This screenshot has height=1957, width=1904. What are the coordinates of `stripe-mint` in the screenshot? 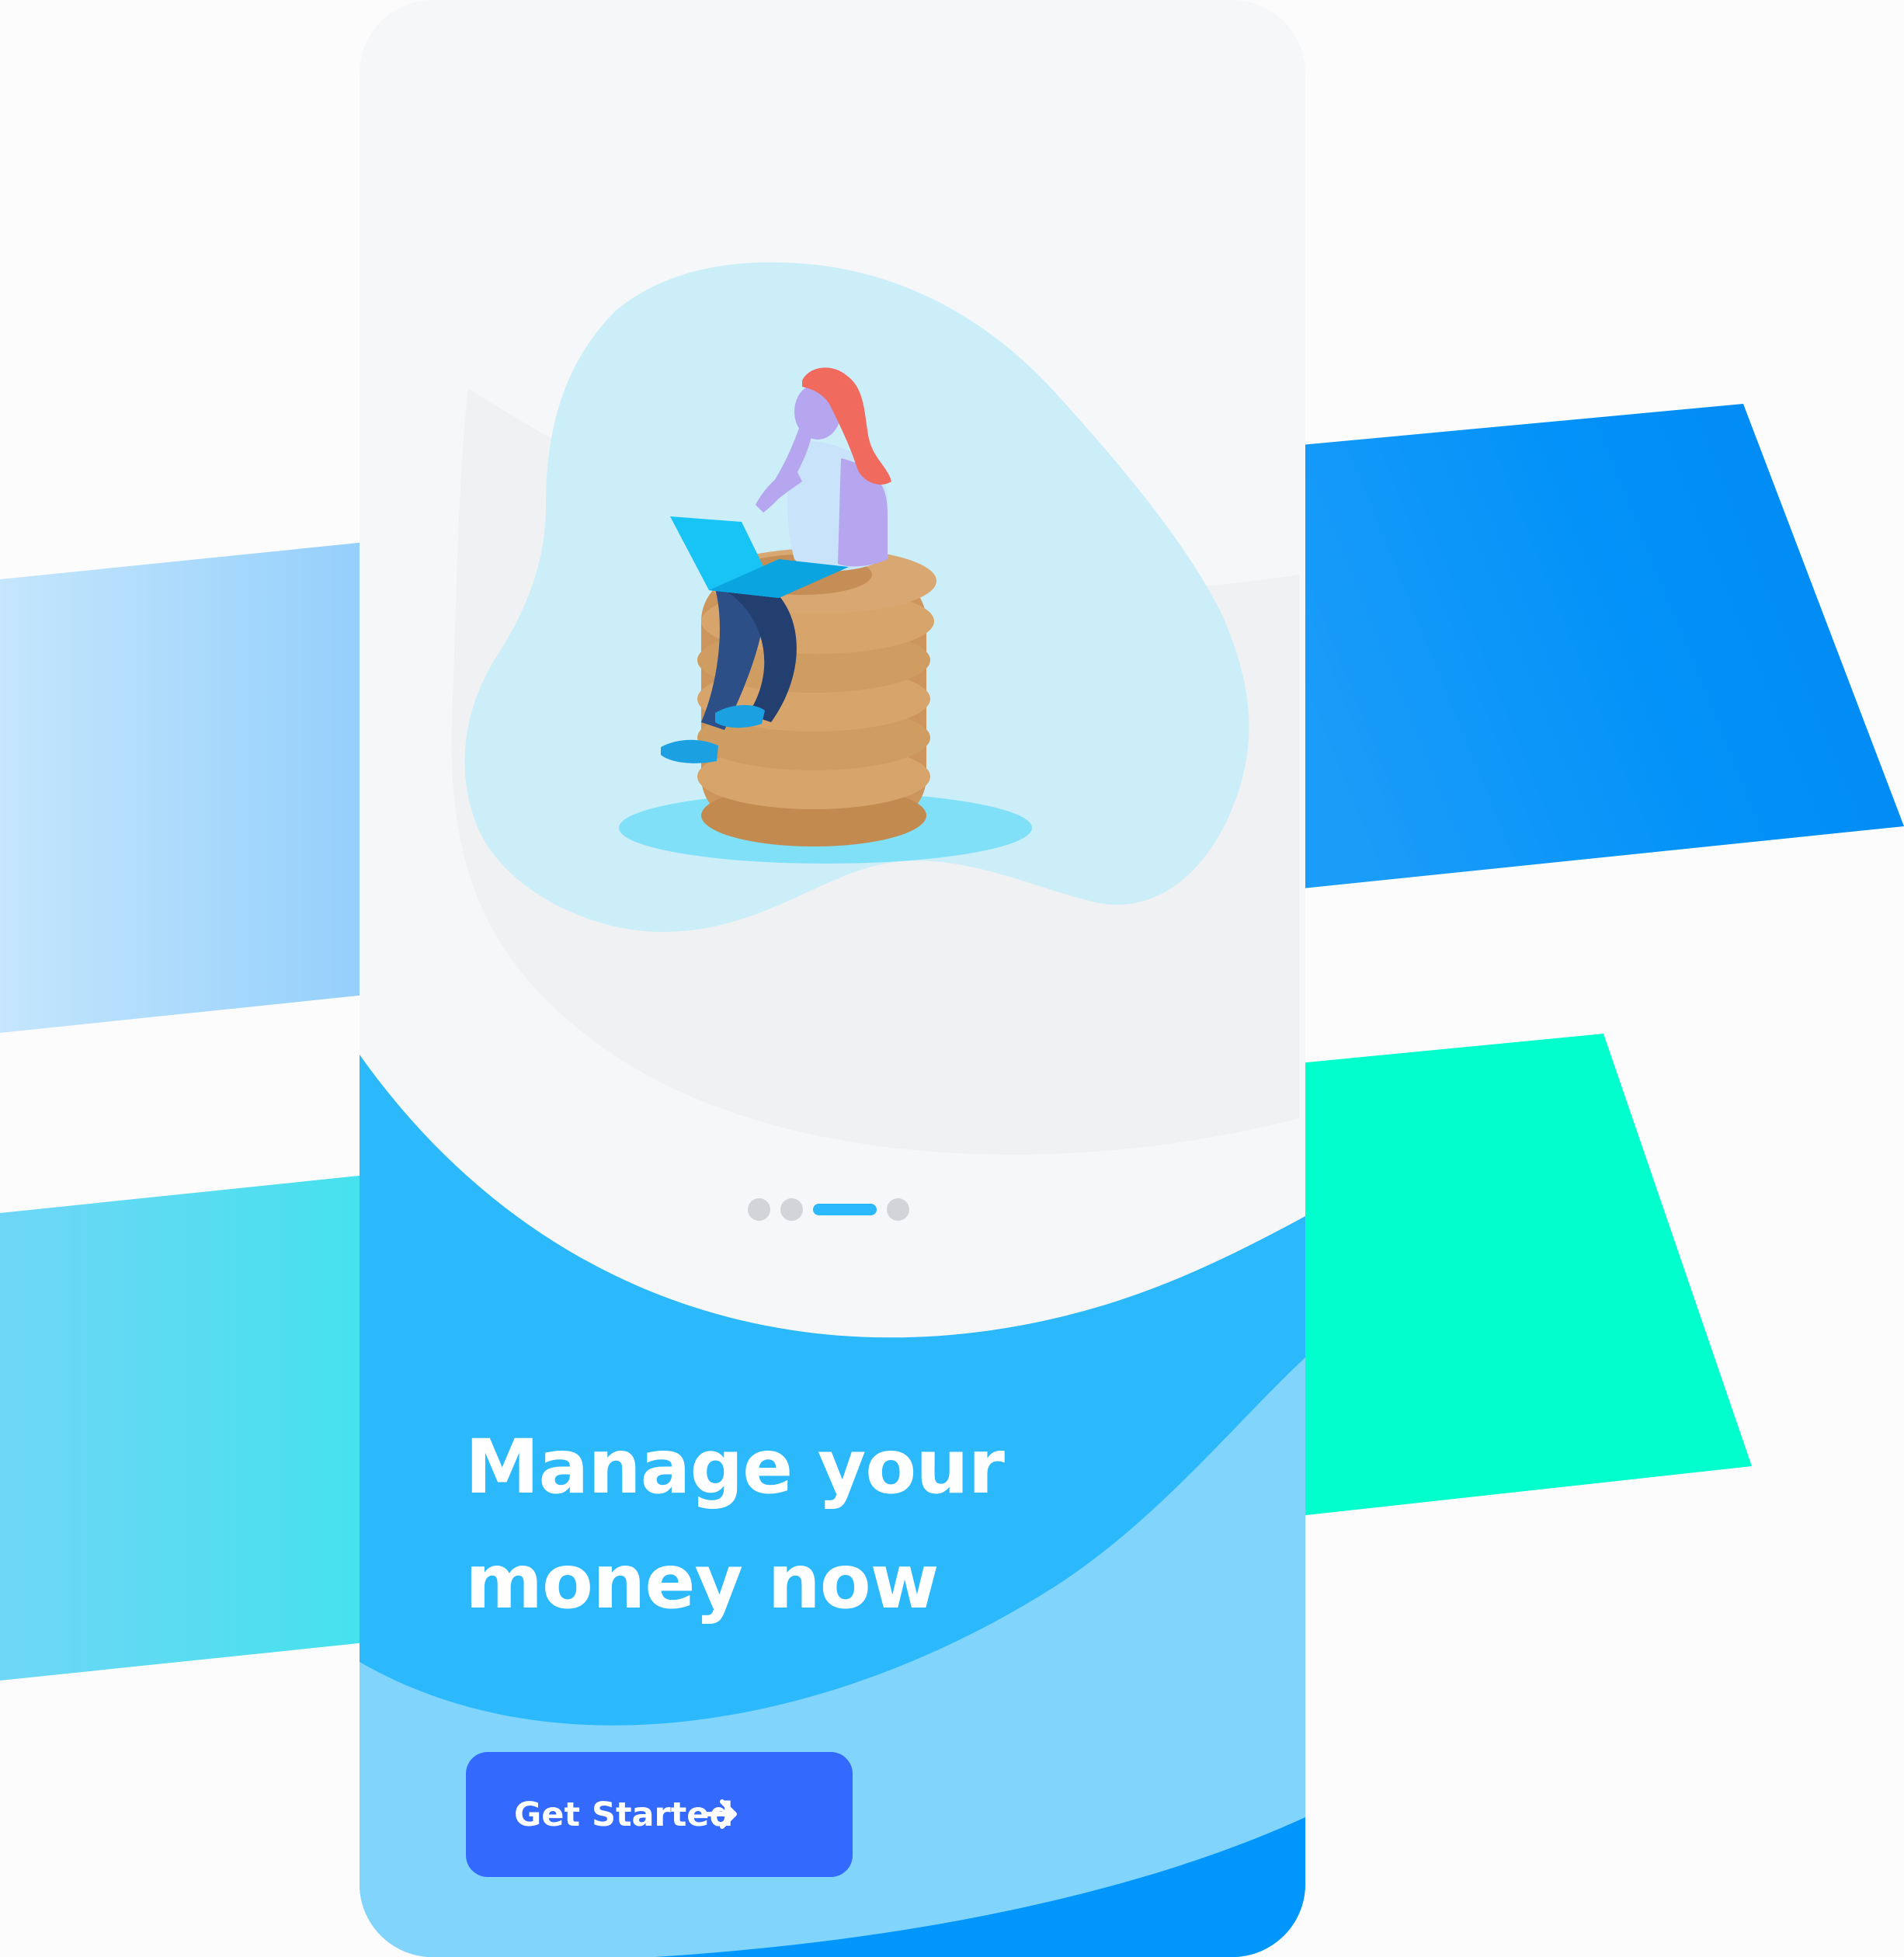 It's located at (1497, 1278).